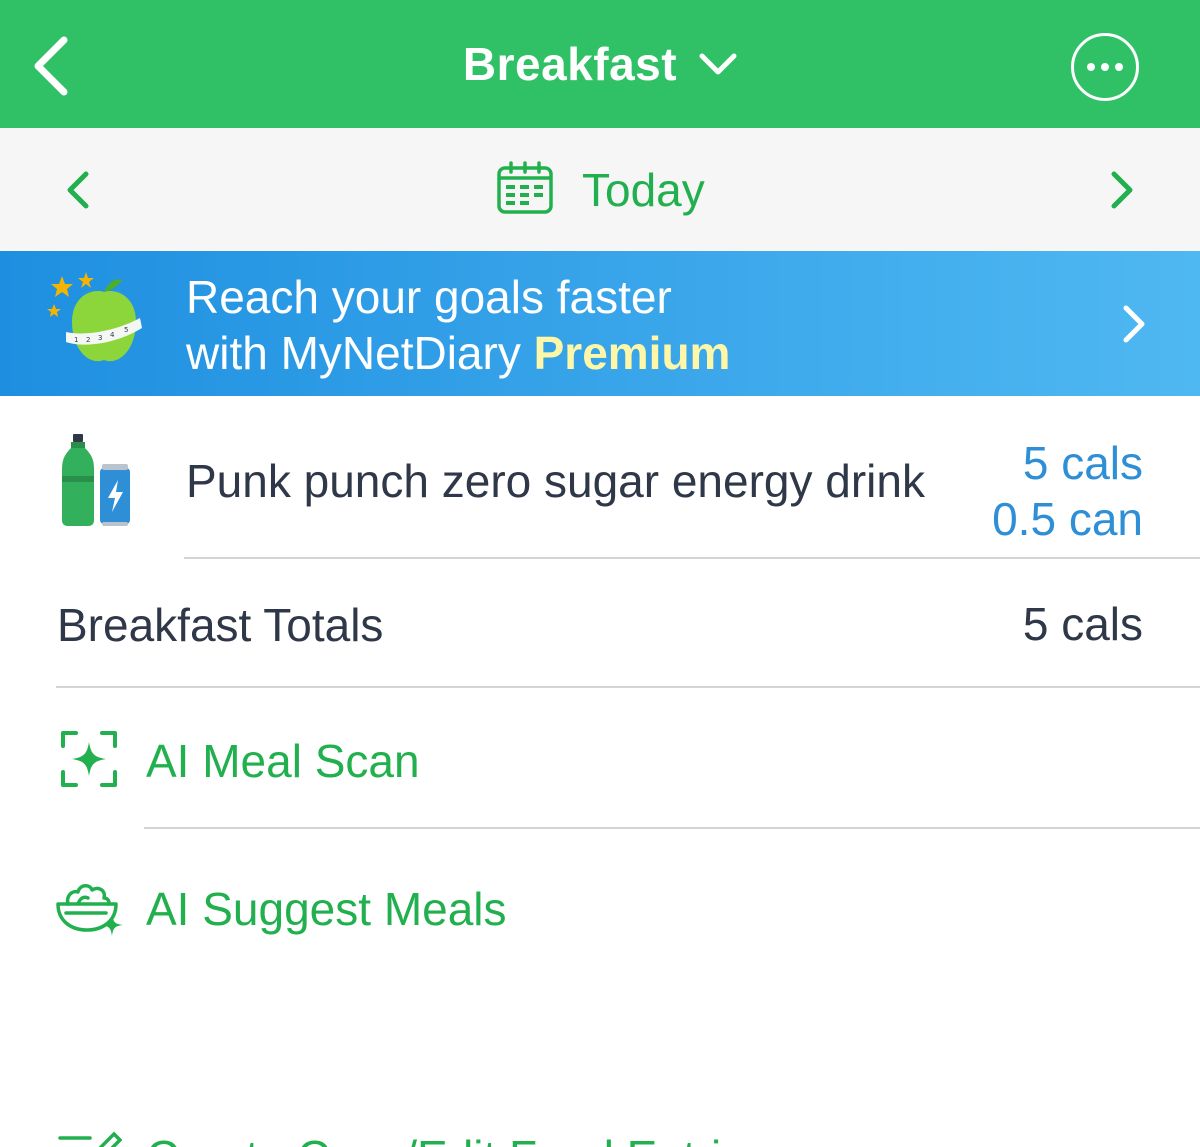  Describe the element at coordinates (94, 317) in the screenshot. I see `apple-measuring-tape-icon: 1 2 3 4 5` at that location.